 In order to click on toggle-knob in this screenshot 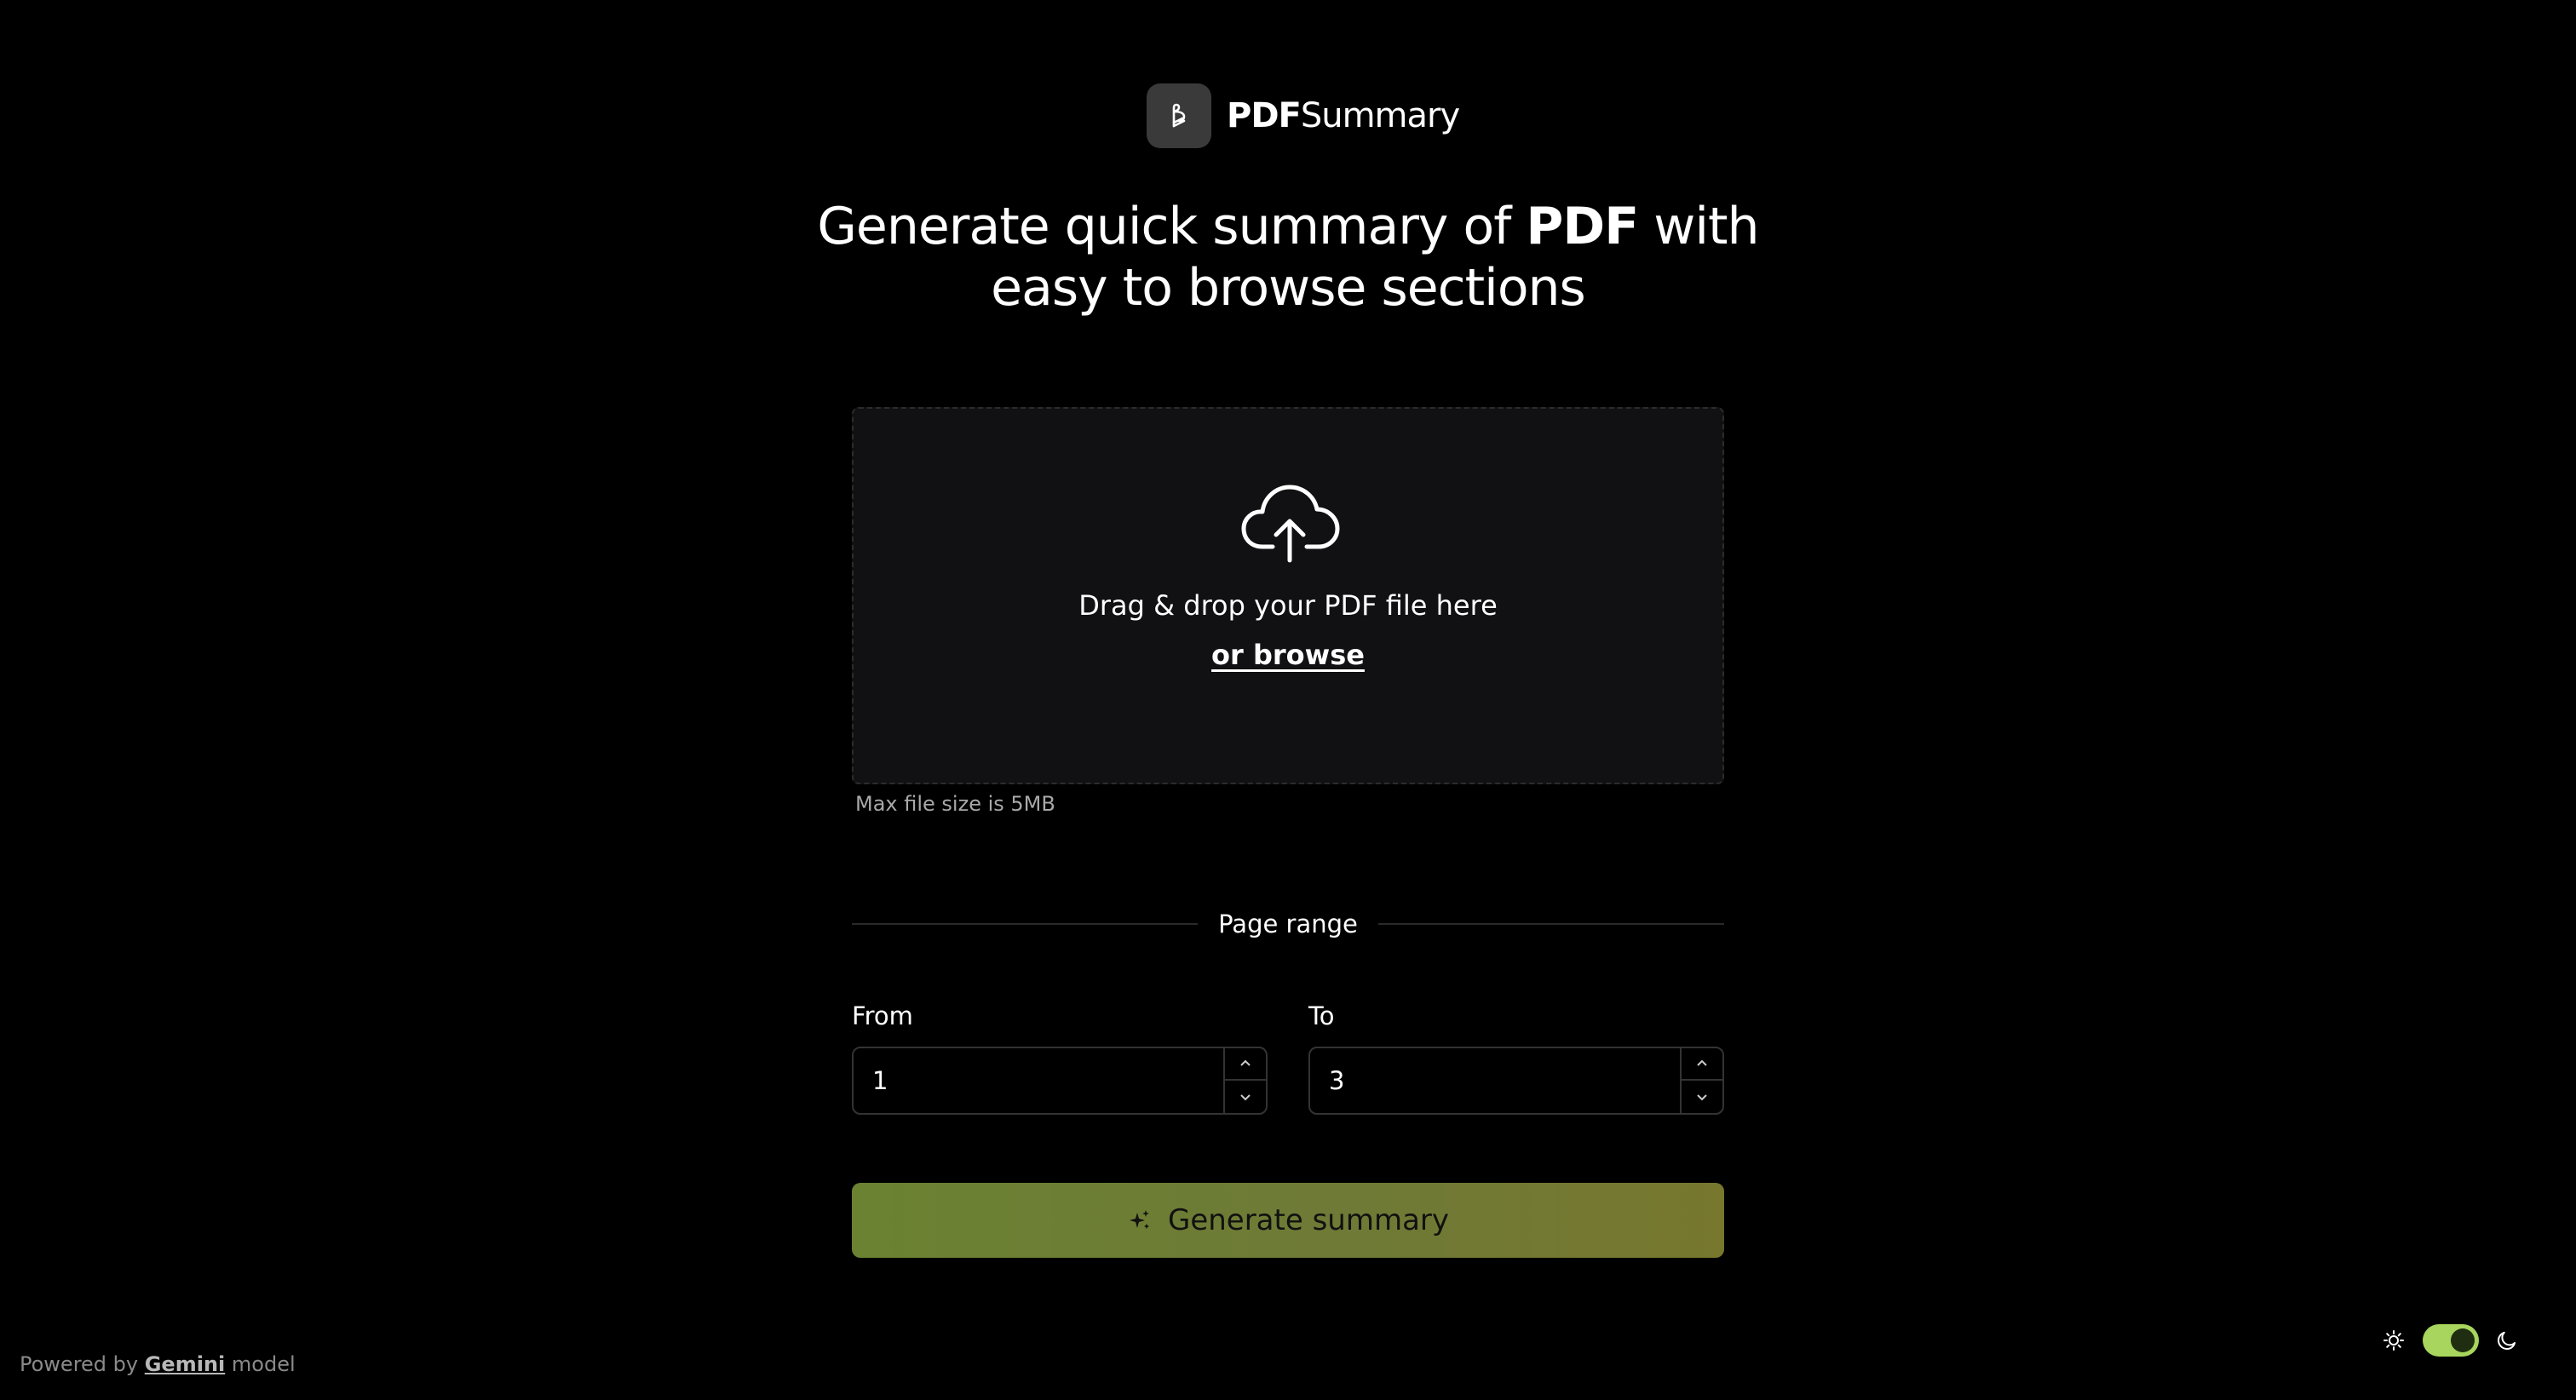, I will do `click(2463, 1340)`.